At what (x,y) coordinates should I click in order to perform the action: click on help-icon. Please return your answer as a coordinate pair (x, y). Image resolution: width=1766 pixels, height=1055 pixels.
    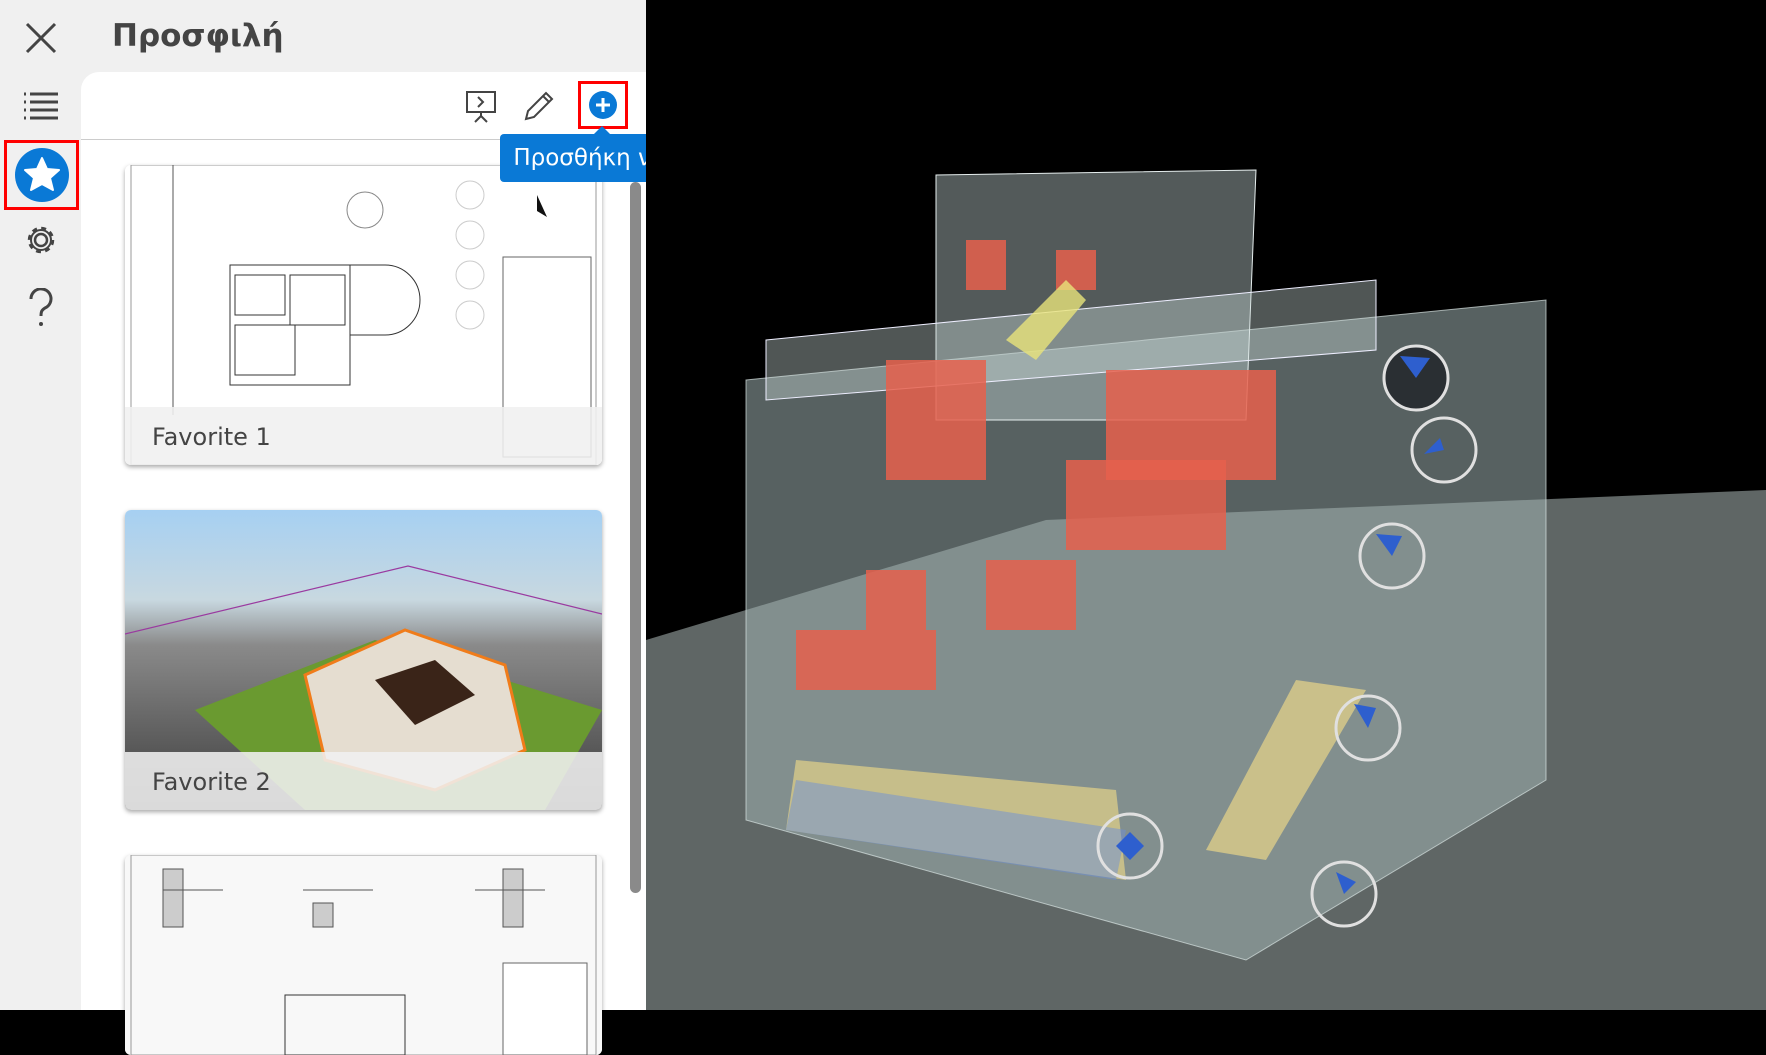
    Looking at the image, I should click on (41, 307).